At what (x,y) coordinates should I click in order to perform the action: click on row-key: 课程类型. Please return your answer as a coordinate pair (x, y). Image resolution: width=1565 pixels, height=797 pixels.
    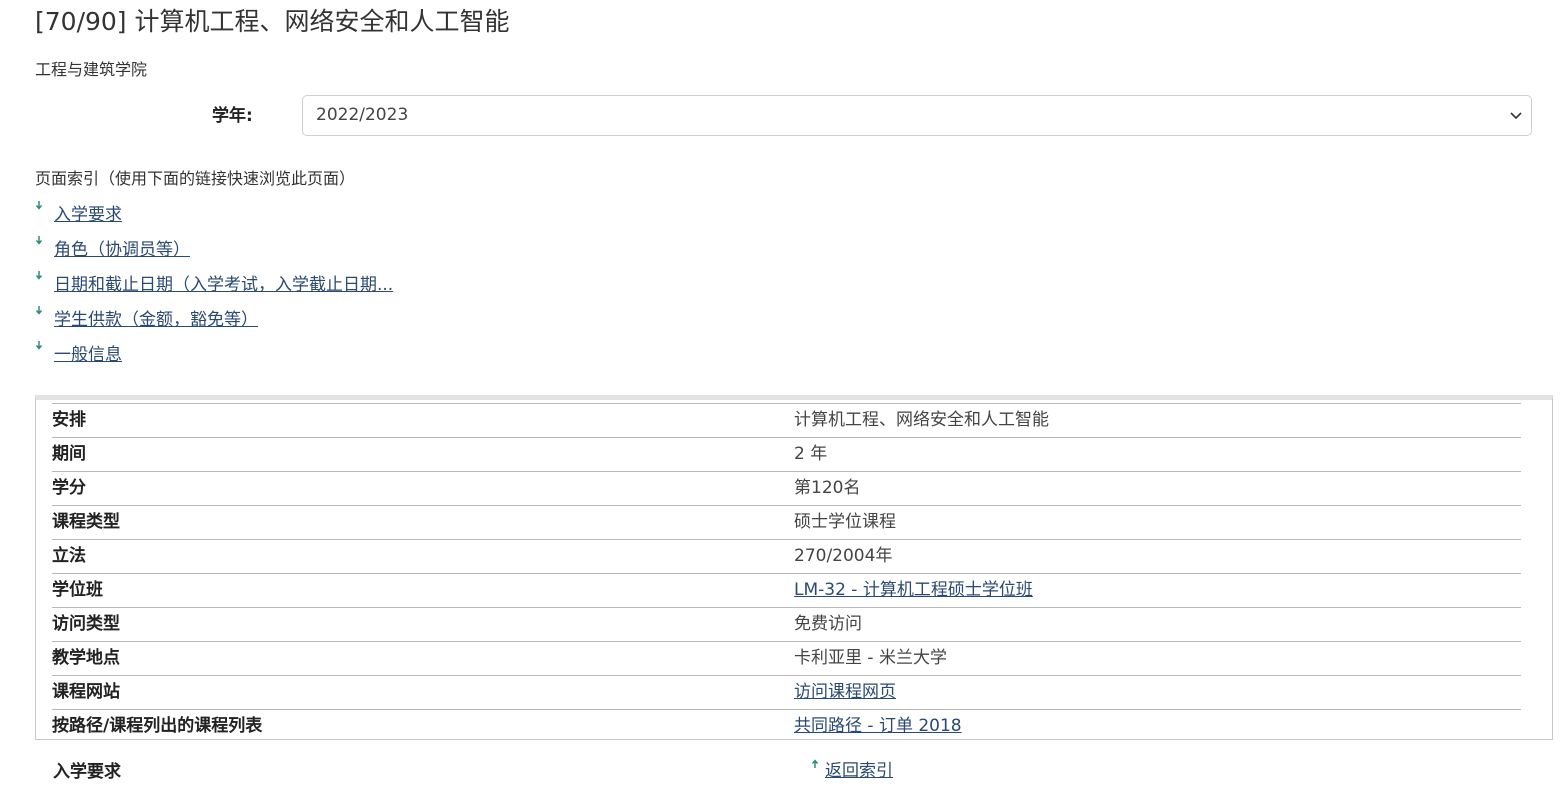
    Looking at the image, I should click on (423, 522).